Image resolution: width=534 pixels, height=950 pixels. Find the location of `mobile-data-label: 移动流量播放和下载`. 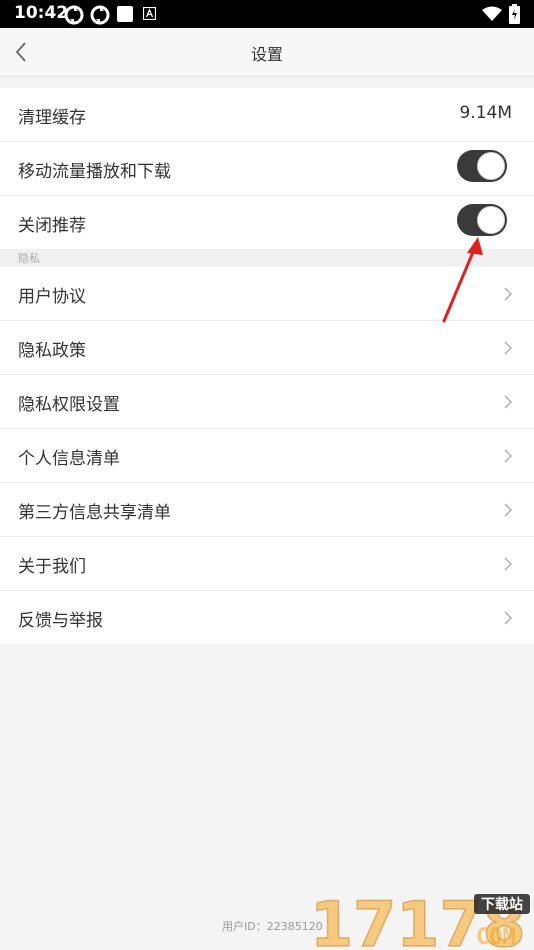

mobile-data-label: 移动流量播放和下载 is located at coordinates (94, 172).